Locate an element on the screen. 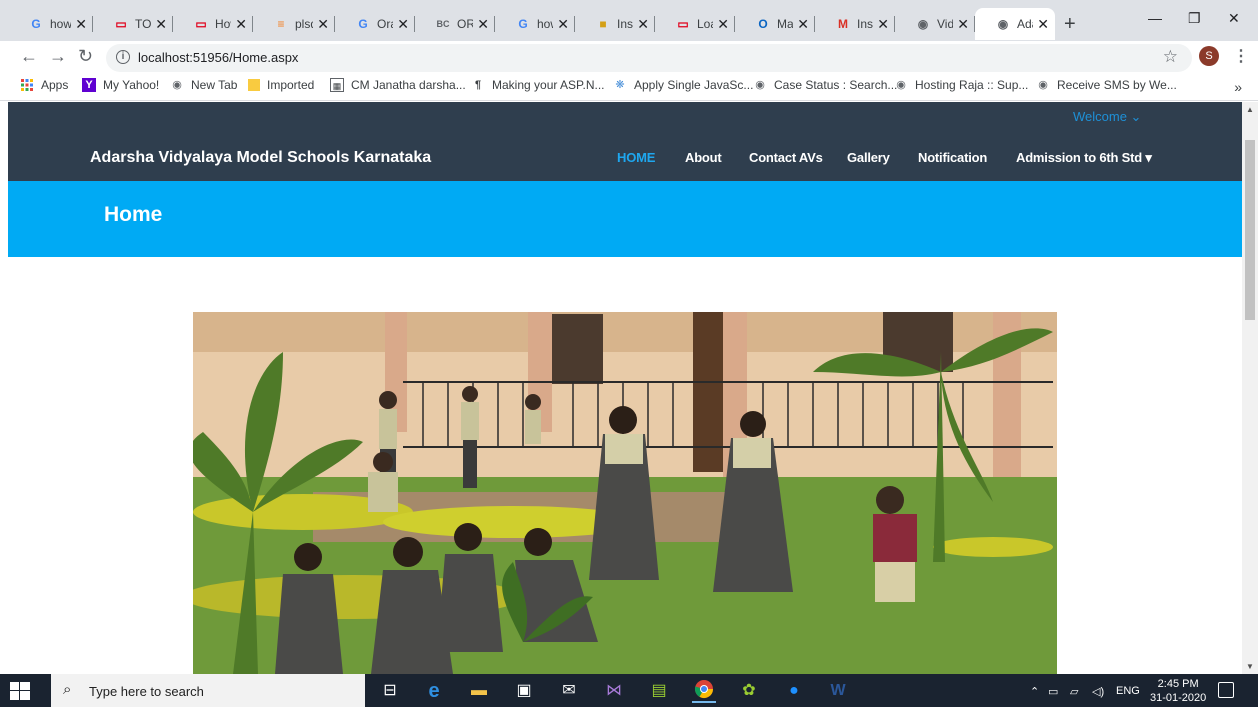  tab-label: plsq is located at coordinates (304, 24).